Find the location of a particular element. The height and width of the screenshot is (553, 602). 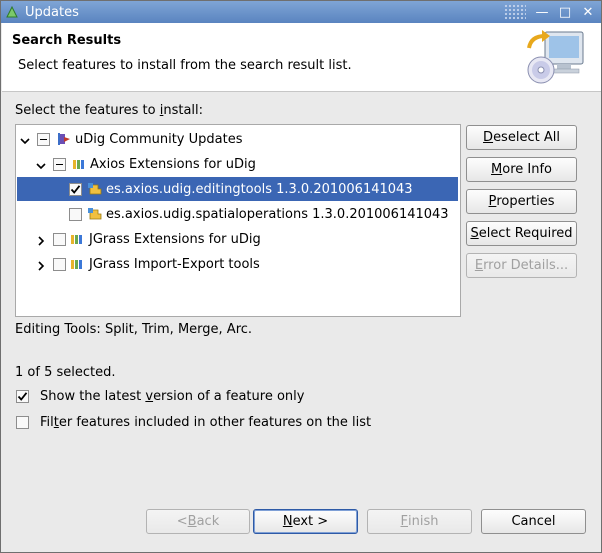

back-button: < Back is located at coordinates (198, 521).